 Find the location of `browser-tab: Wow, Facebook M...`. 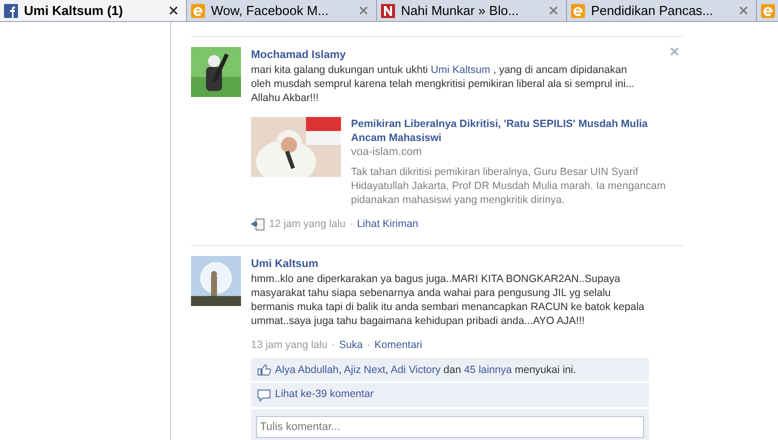

browser-tab: Wow, Facebook M... is located at coordinates (282, 10).